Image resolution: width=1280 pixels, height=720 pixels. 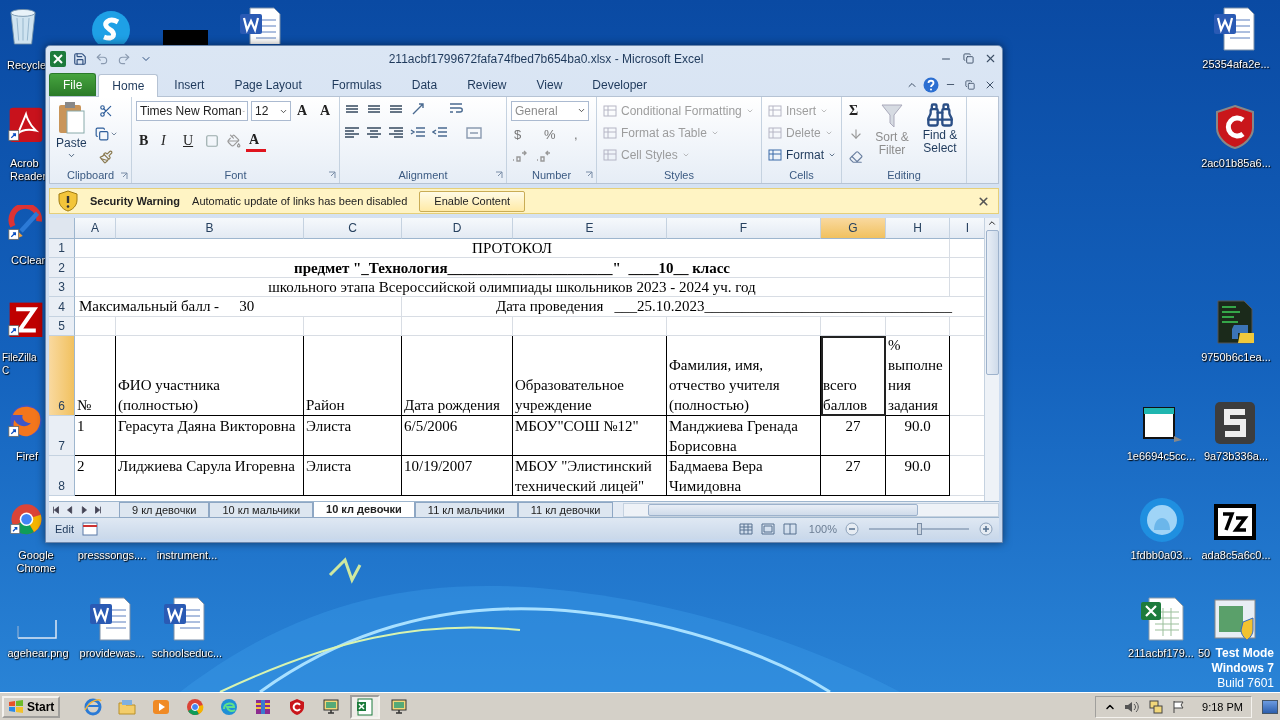 I want to click on column-header: D, so click(x=457, y=229).